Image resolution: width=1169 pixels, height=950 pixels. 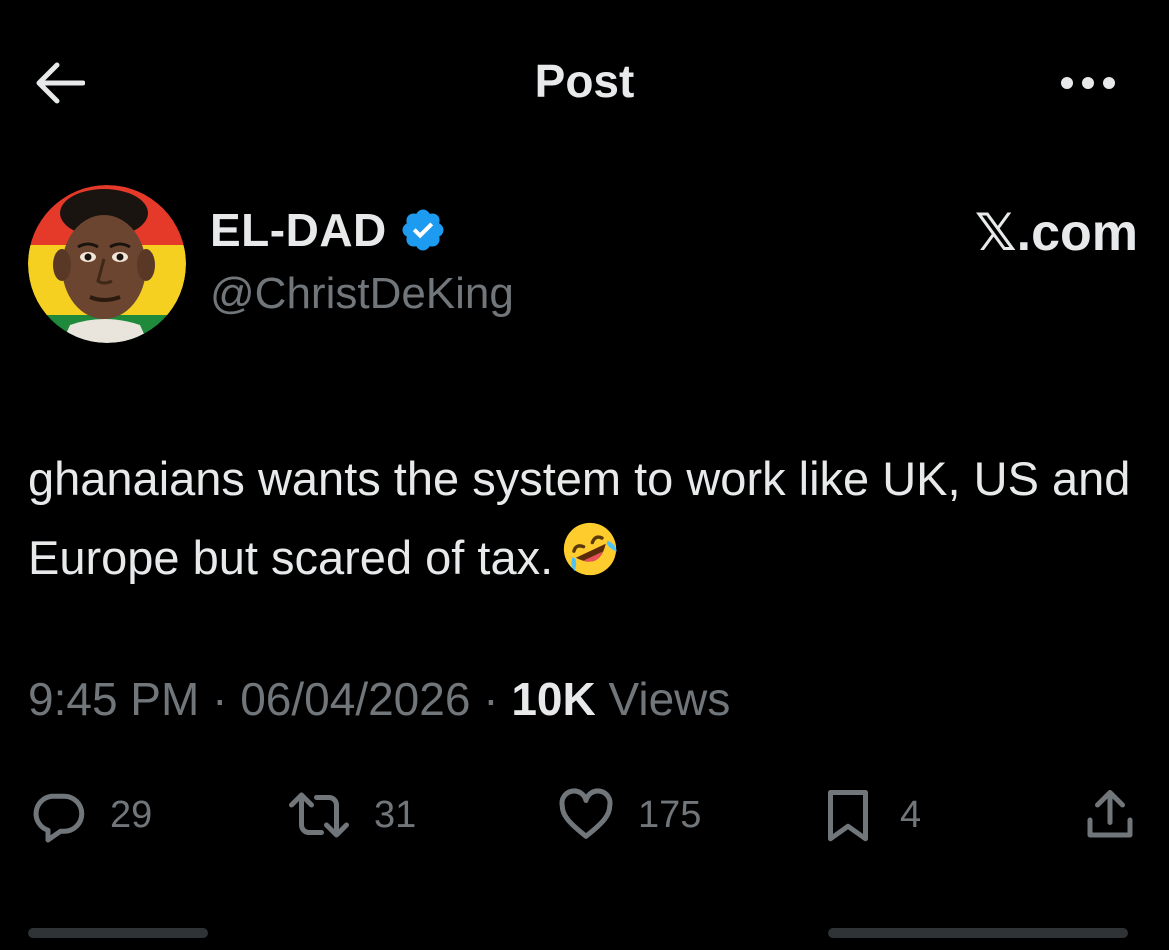 I want to click on page-title: Post, so click(x=584, y=81).